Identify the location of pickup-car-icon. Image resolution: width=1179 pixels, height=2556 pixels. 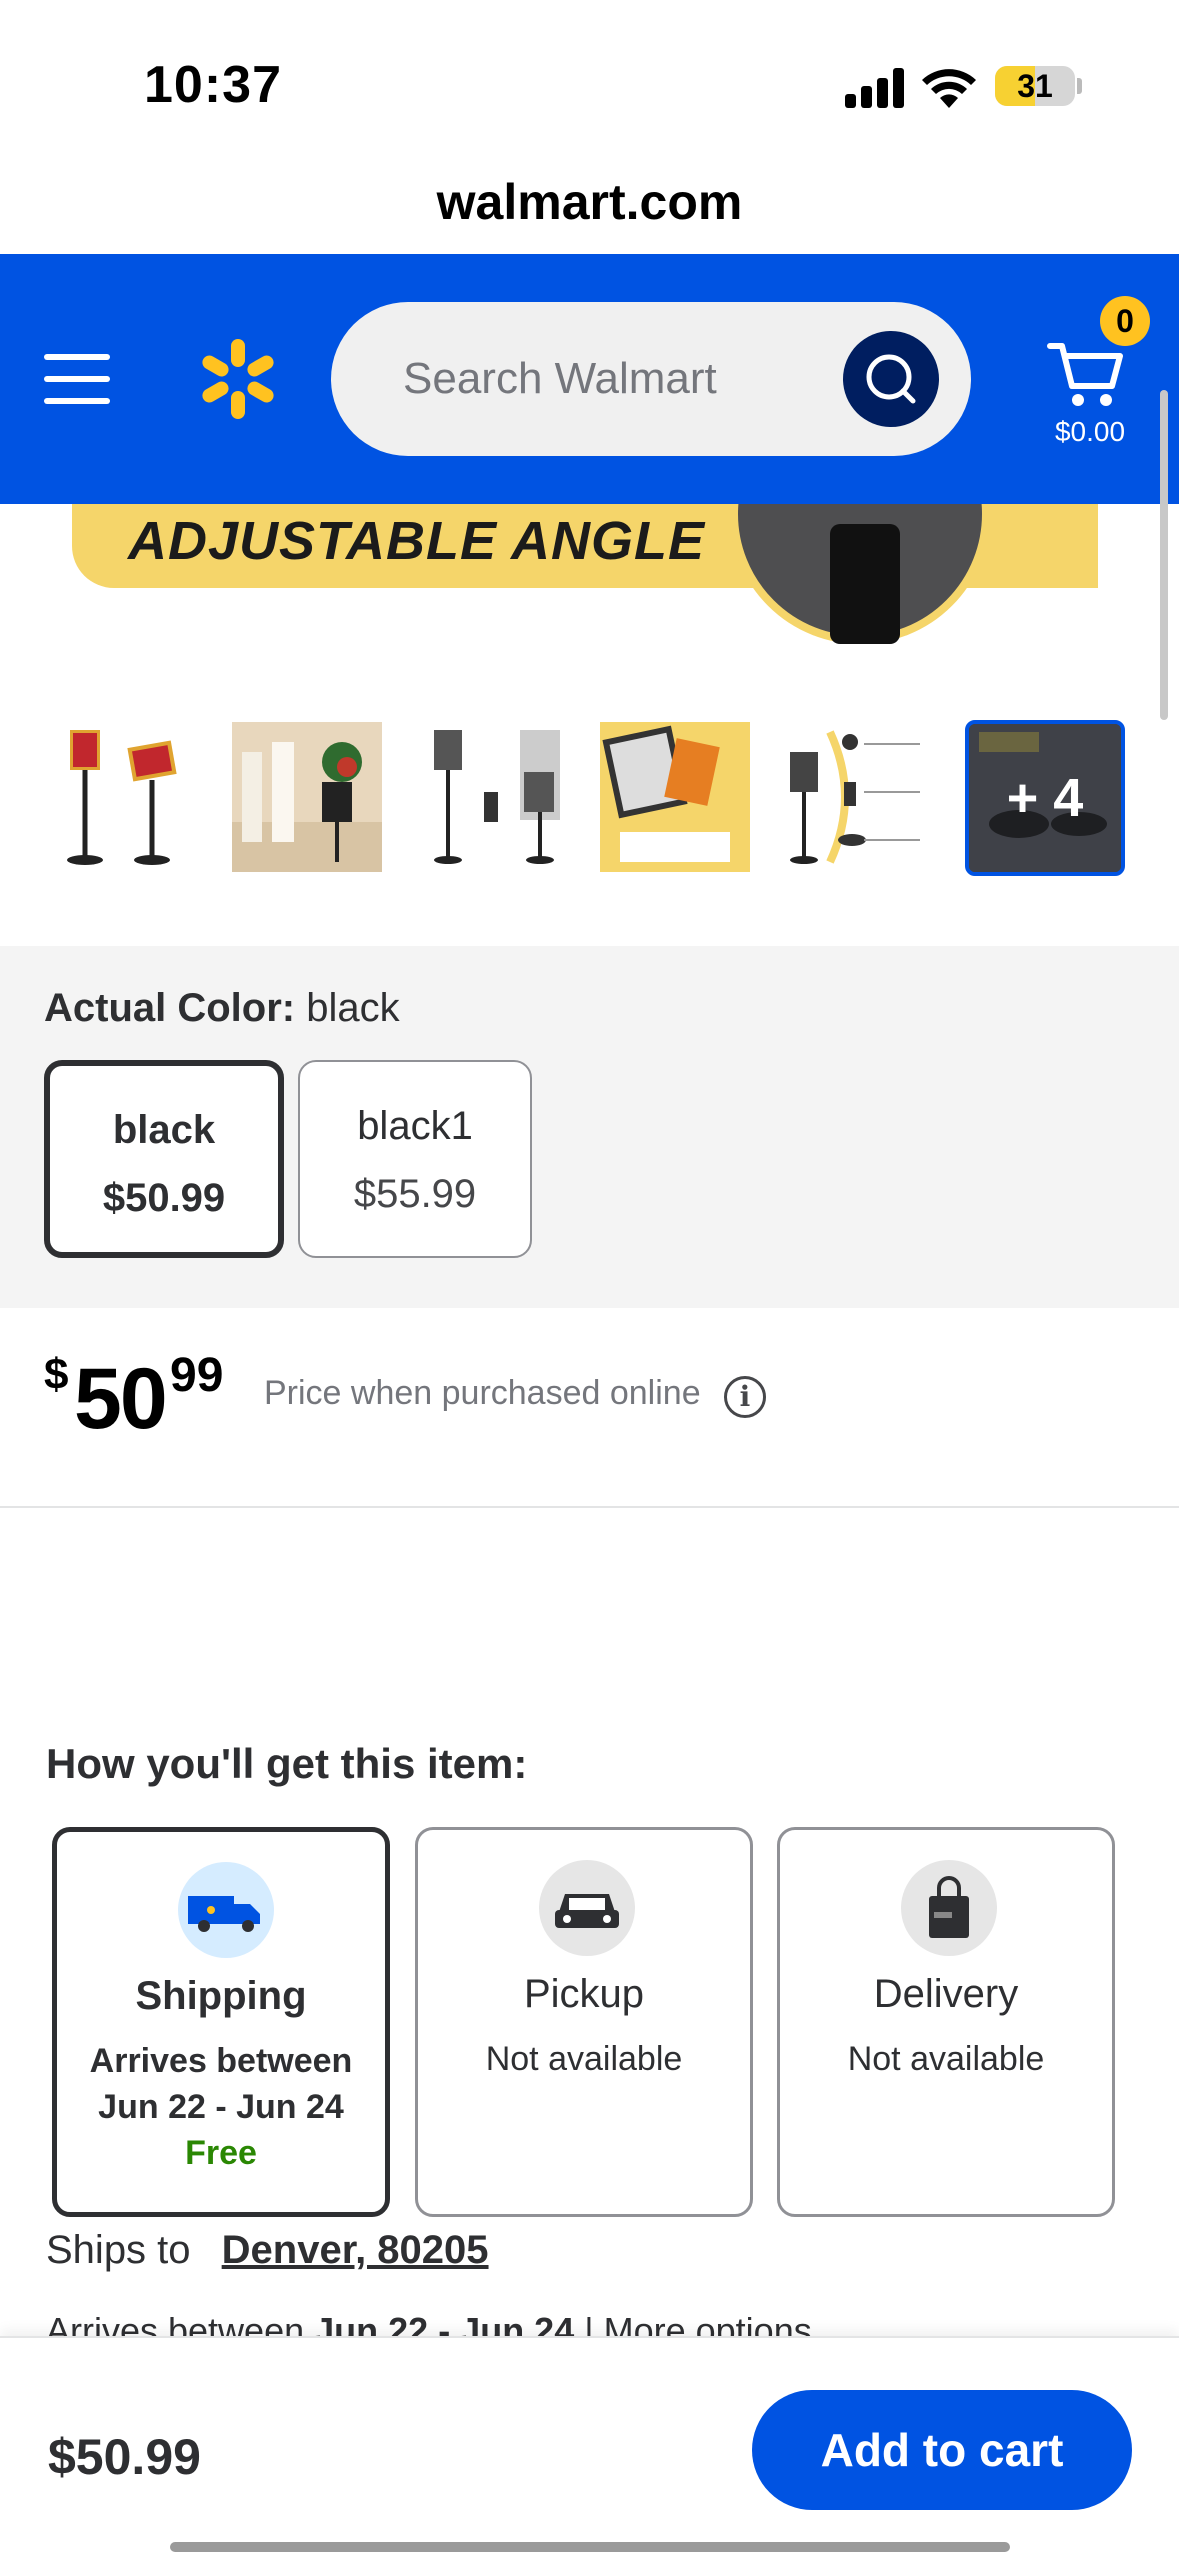
(587, 1908).